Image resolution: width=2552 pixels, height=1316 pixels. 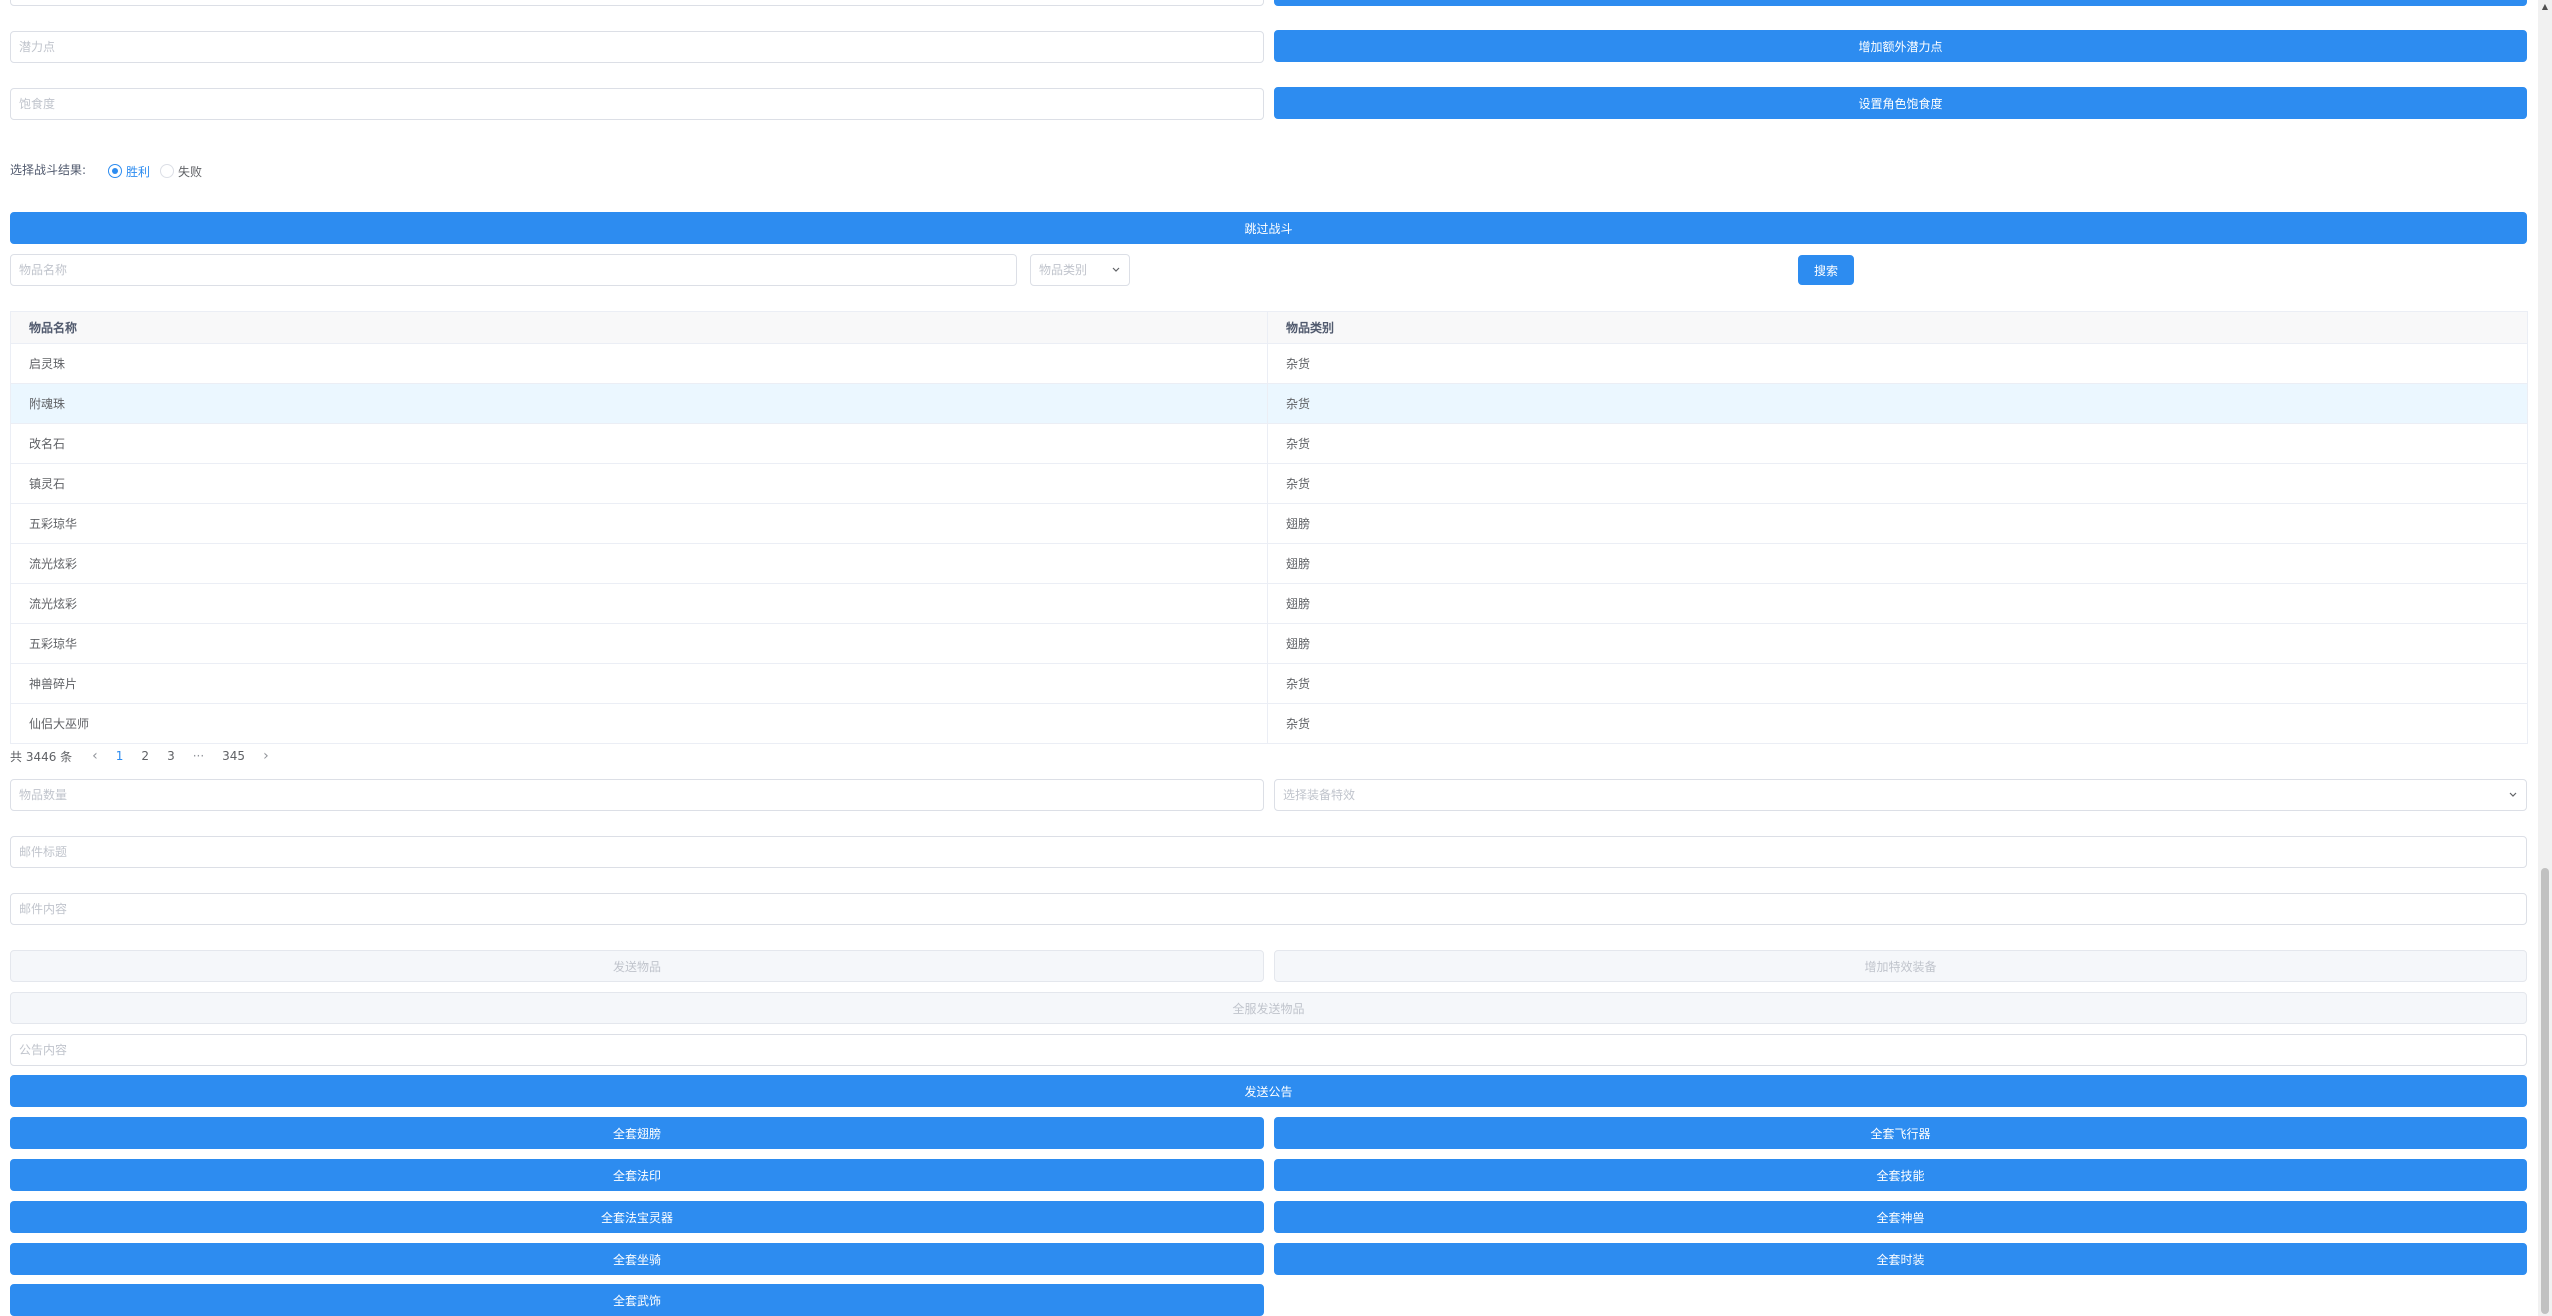 What do you see at coordinates (1900, 1133) in the screenshot?
I see `full-aircraft-button: 全套飞行器` at bounding box center [1900, 1133].